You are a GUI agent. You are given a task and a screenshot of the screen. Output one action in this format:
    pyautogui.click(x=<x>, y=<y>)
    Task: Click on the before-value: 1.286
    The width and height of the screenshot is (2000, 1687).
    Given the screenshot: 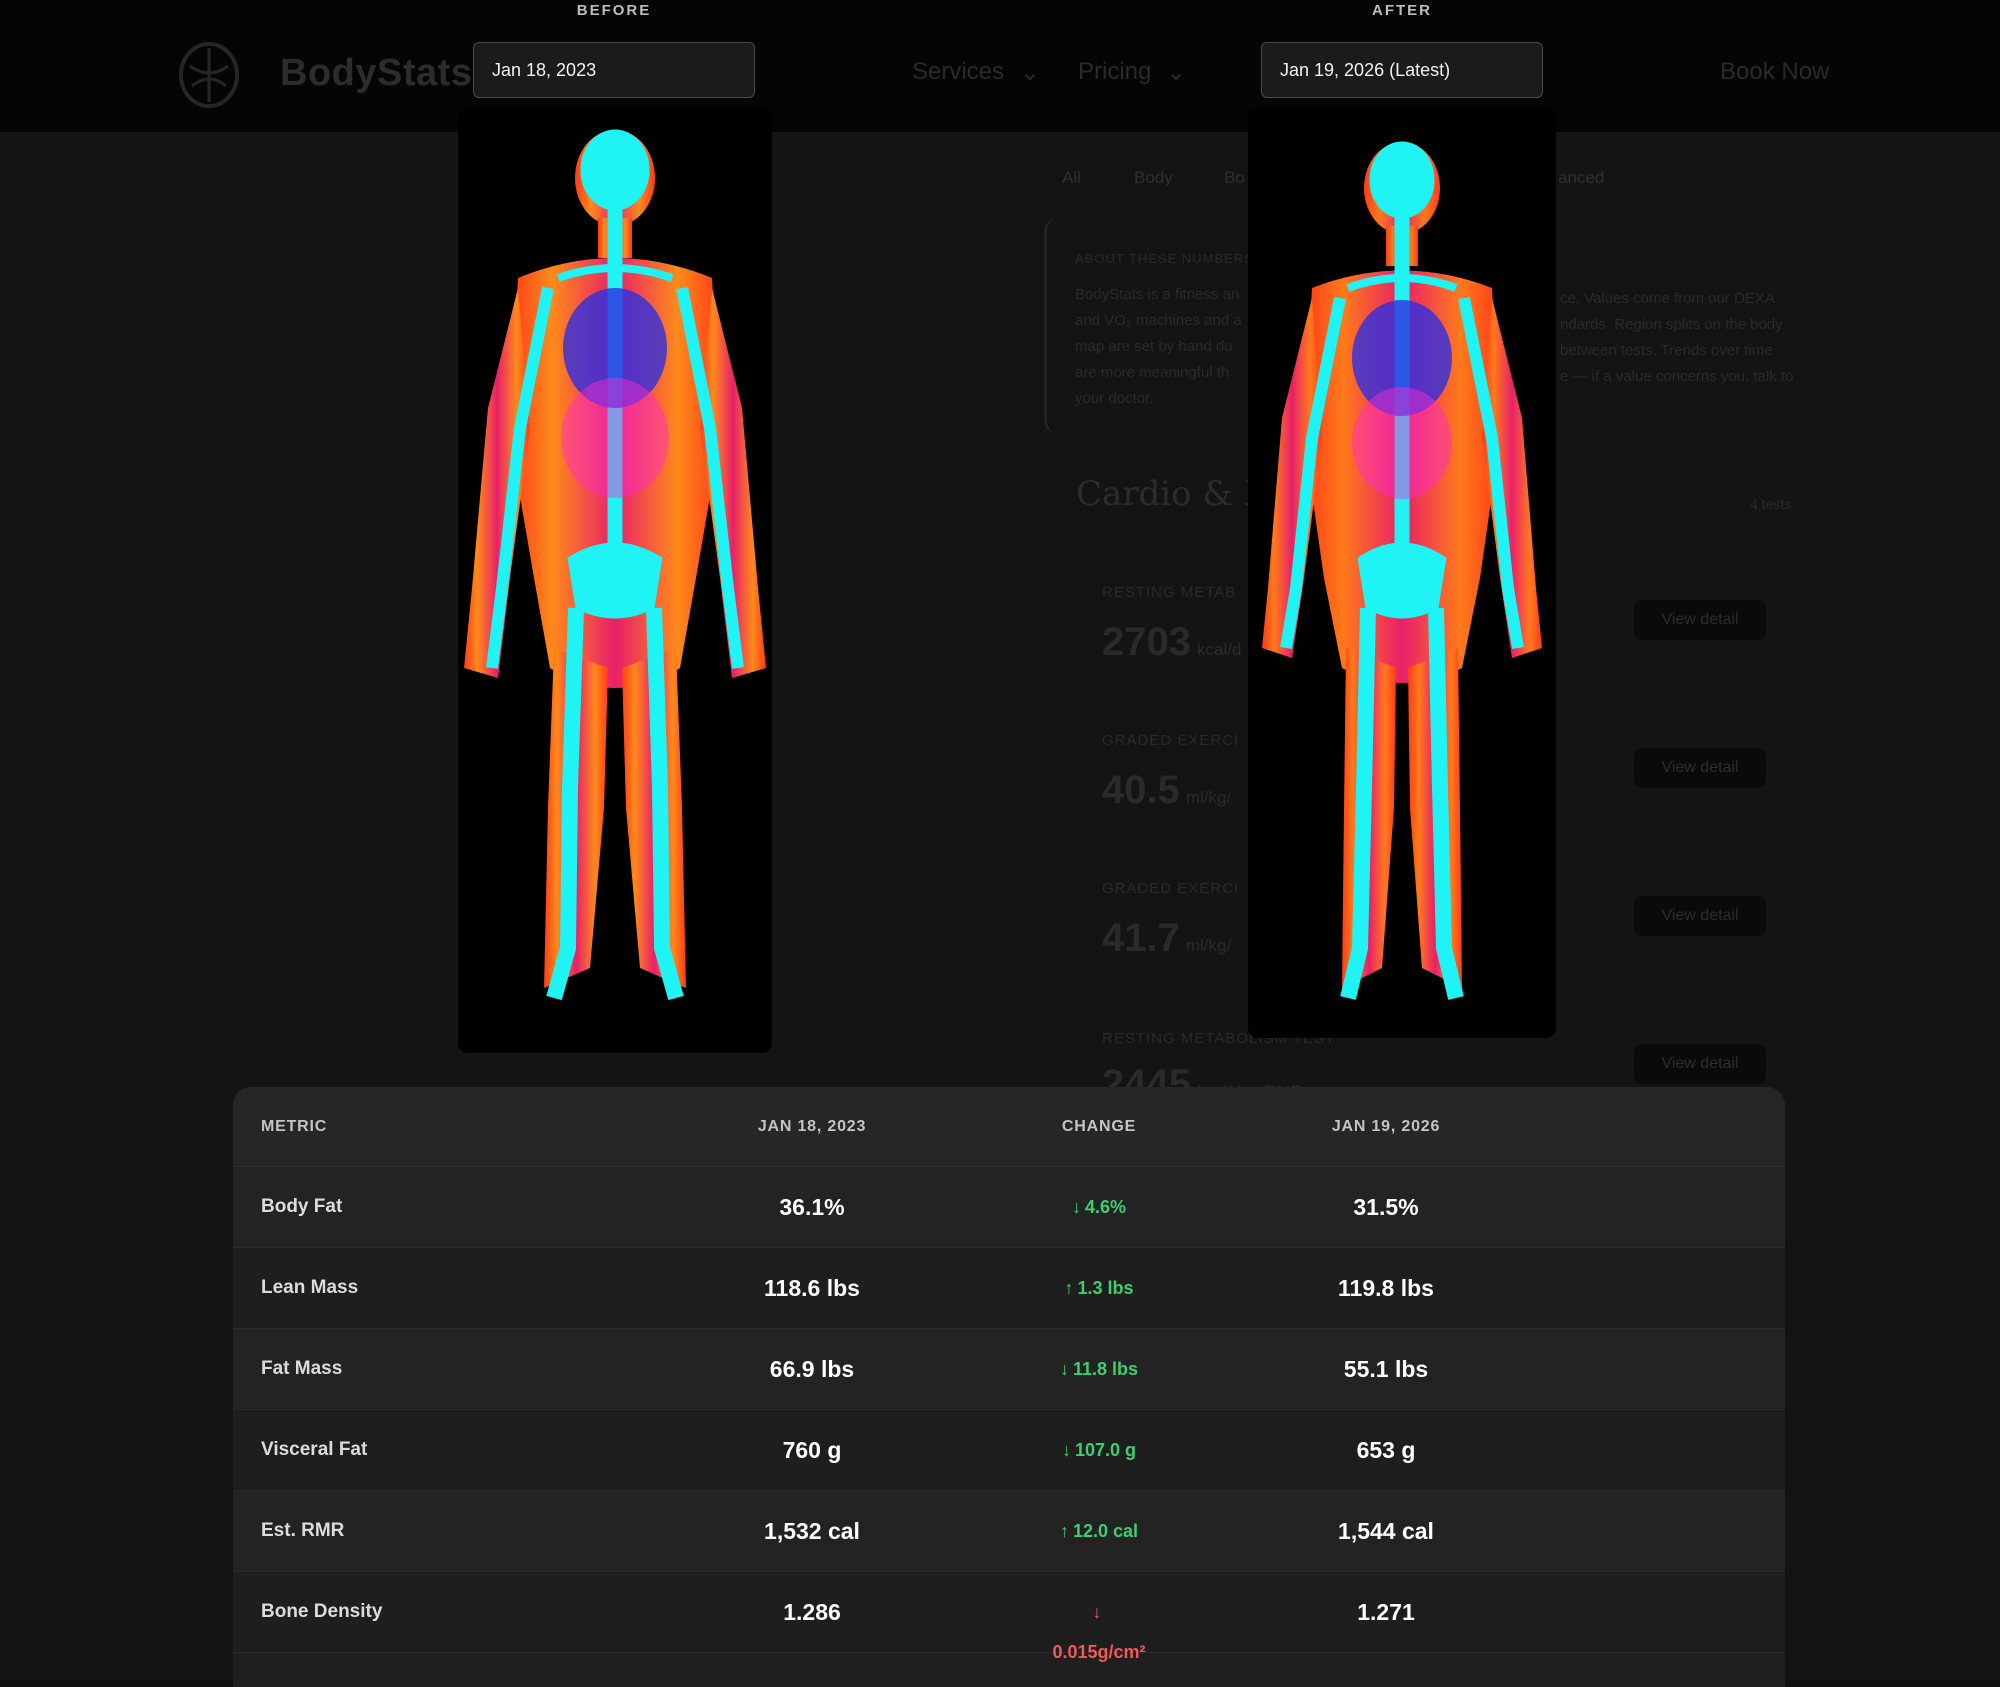 What is the action you would take?
    pyautogui.click(x=812, y=1612)
    